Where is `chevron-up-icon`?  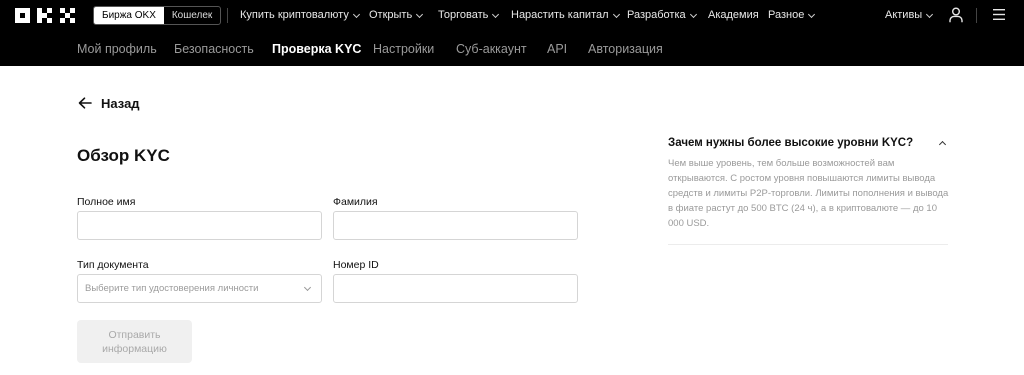 chevron-up-icon is located at coordinates (942, 144).